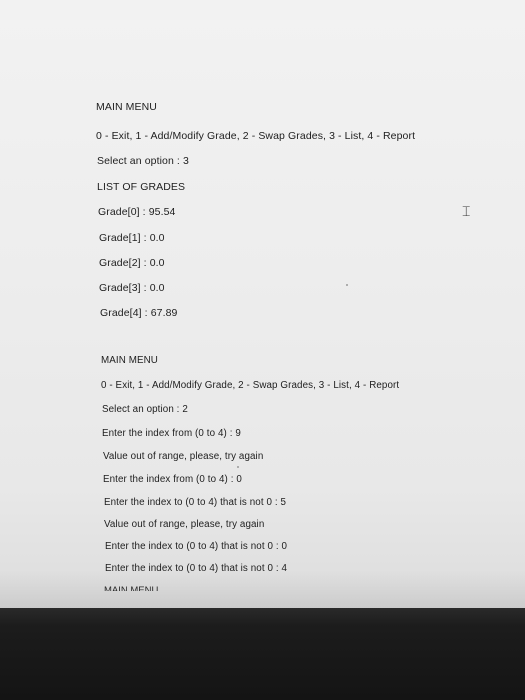  Describe the element at coordinates (466, 212) in the screenshot. I see `text-cursor-icon: ⌶` at that location.